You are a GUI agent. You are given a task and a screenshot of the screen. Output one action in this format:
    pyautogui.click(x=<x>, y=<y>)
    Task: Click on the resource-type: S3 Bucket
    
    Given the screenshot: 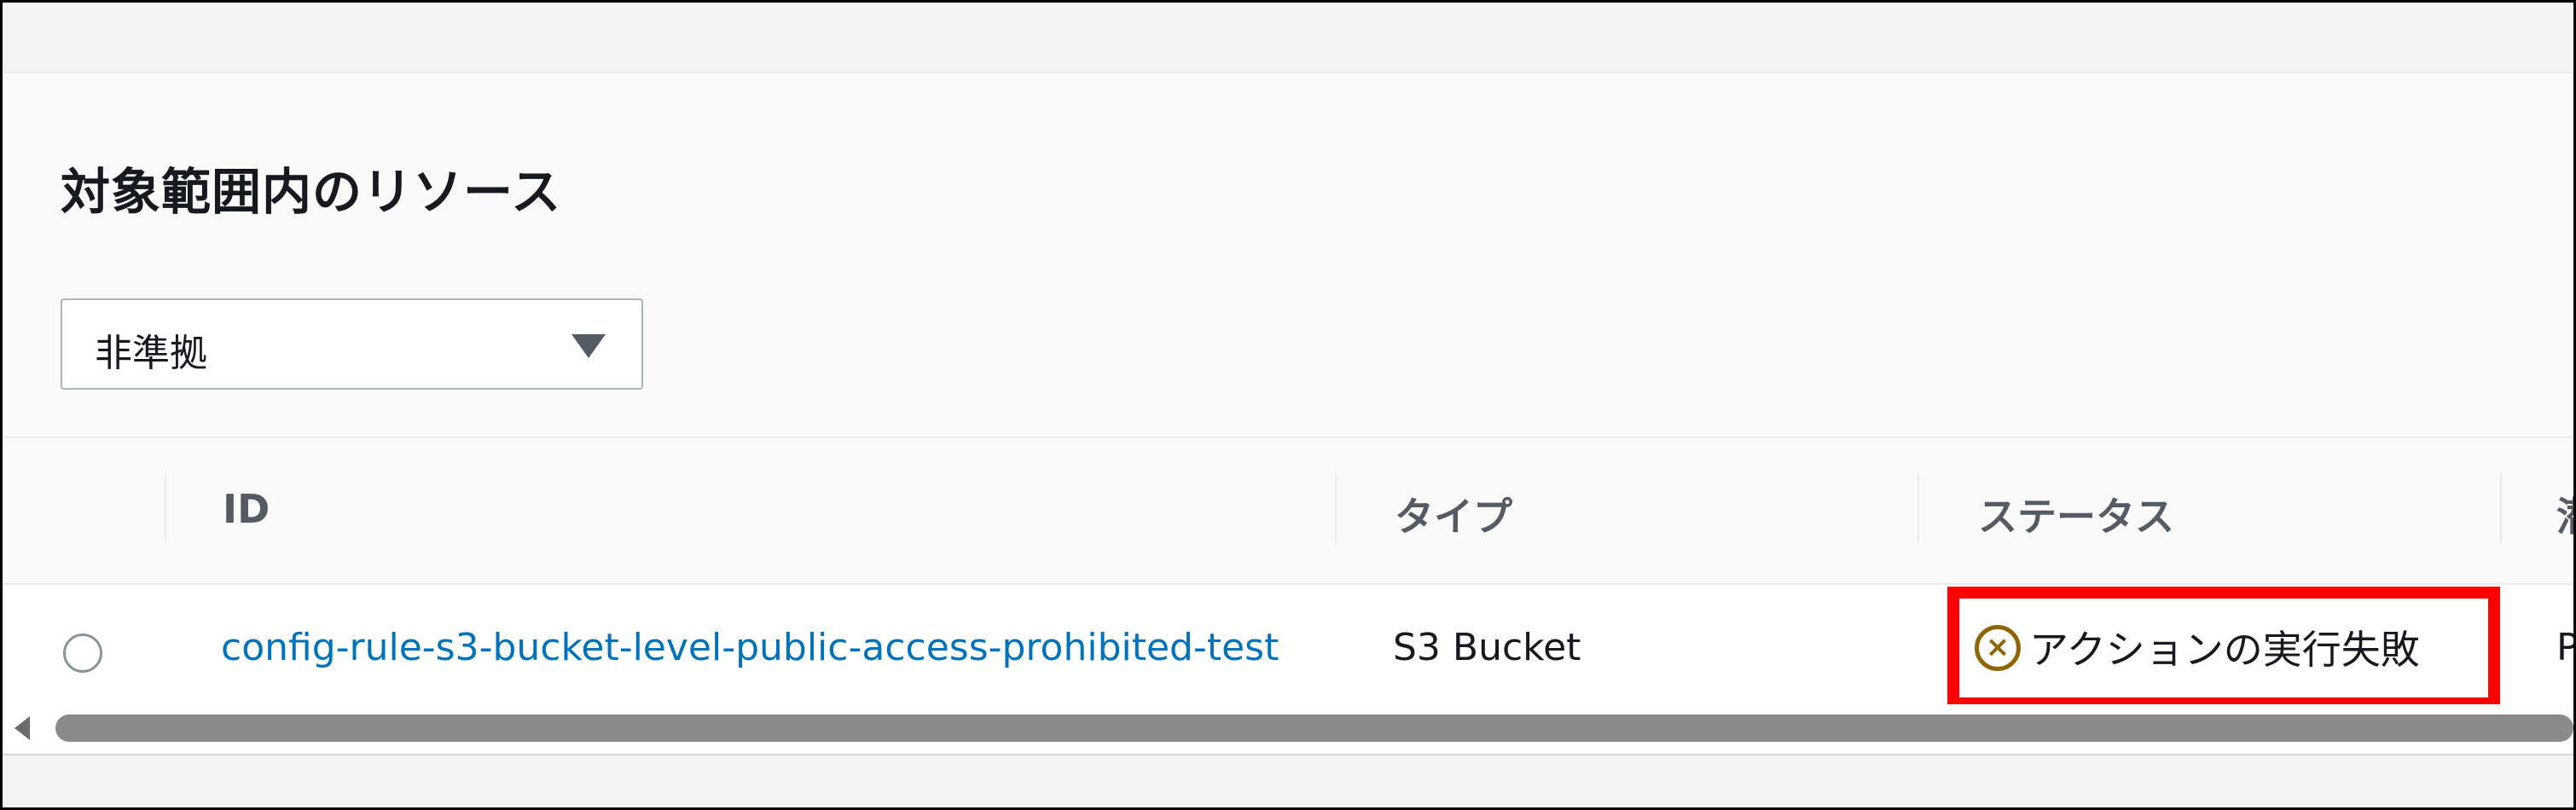 What is the action you would take?
    pyautogui.click(x=1487, y=647)
    